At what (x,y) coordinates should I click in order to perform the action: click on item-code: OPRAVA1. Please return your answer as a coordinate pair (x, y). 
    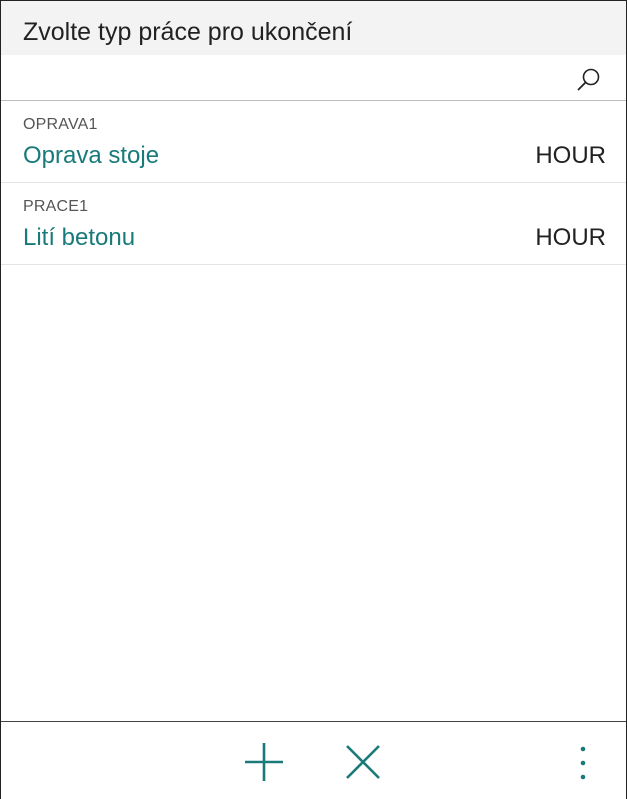
    Looking at the image, I should click on (60, 124).